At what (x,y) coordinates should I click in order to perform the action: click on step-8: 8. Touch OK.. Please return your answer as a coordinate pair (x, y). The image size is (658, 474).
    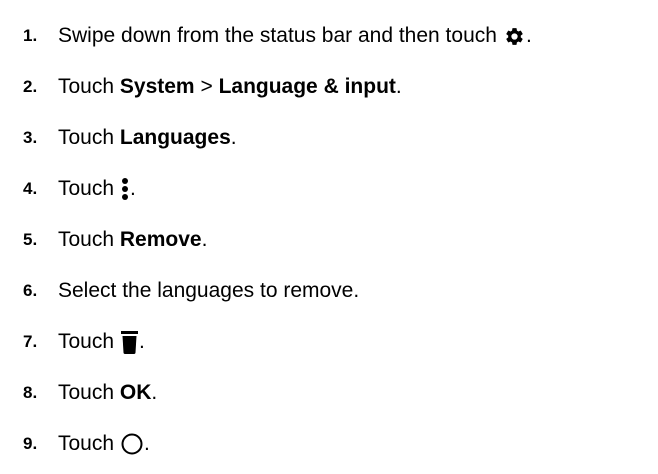
    Looking at the image, I should click on (90, 393).